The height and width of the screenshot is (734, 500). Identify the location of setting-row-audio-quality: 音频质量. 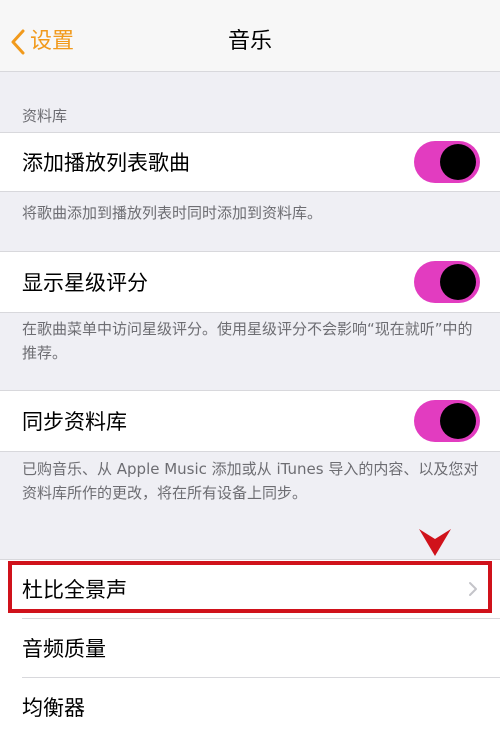
(250, 648).